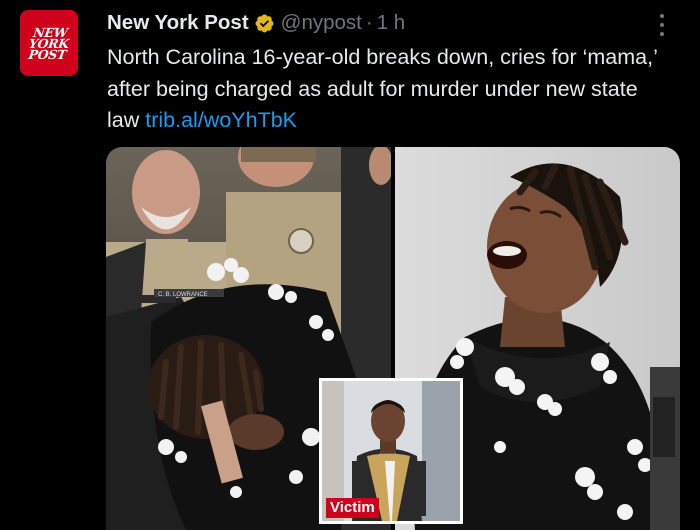 The height and width of the screenshot is (530, 700). I want to click on more-options-icon, so click(662, 25).